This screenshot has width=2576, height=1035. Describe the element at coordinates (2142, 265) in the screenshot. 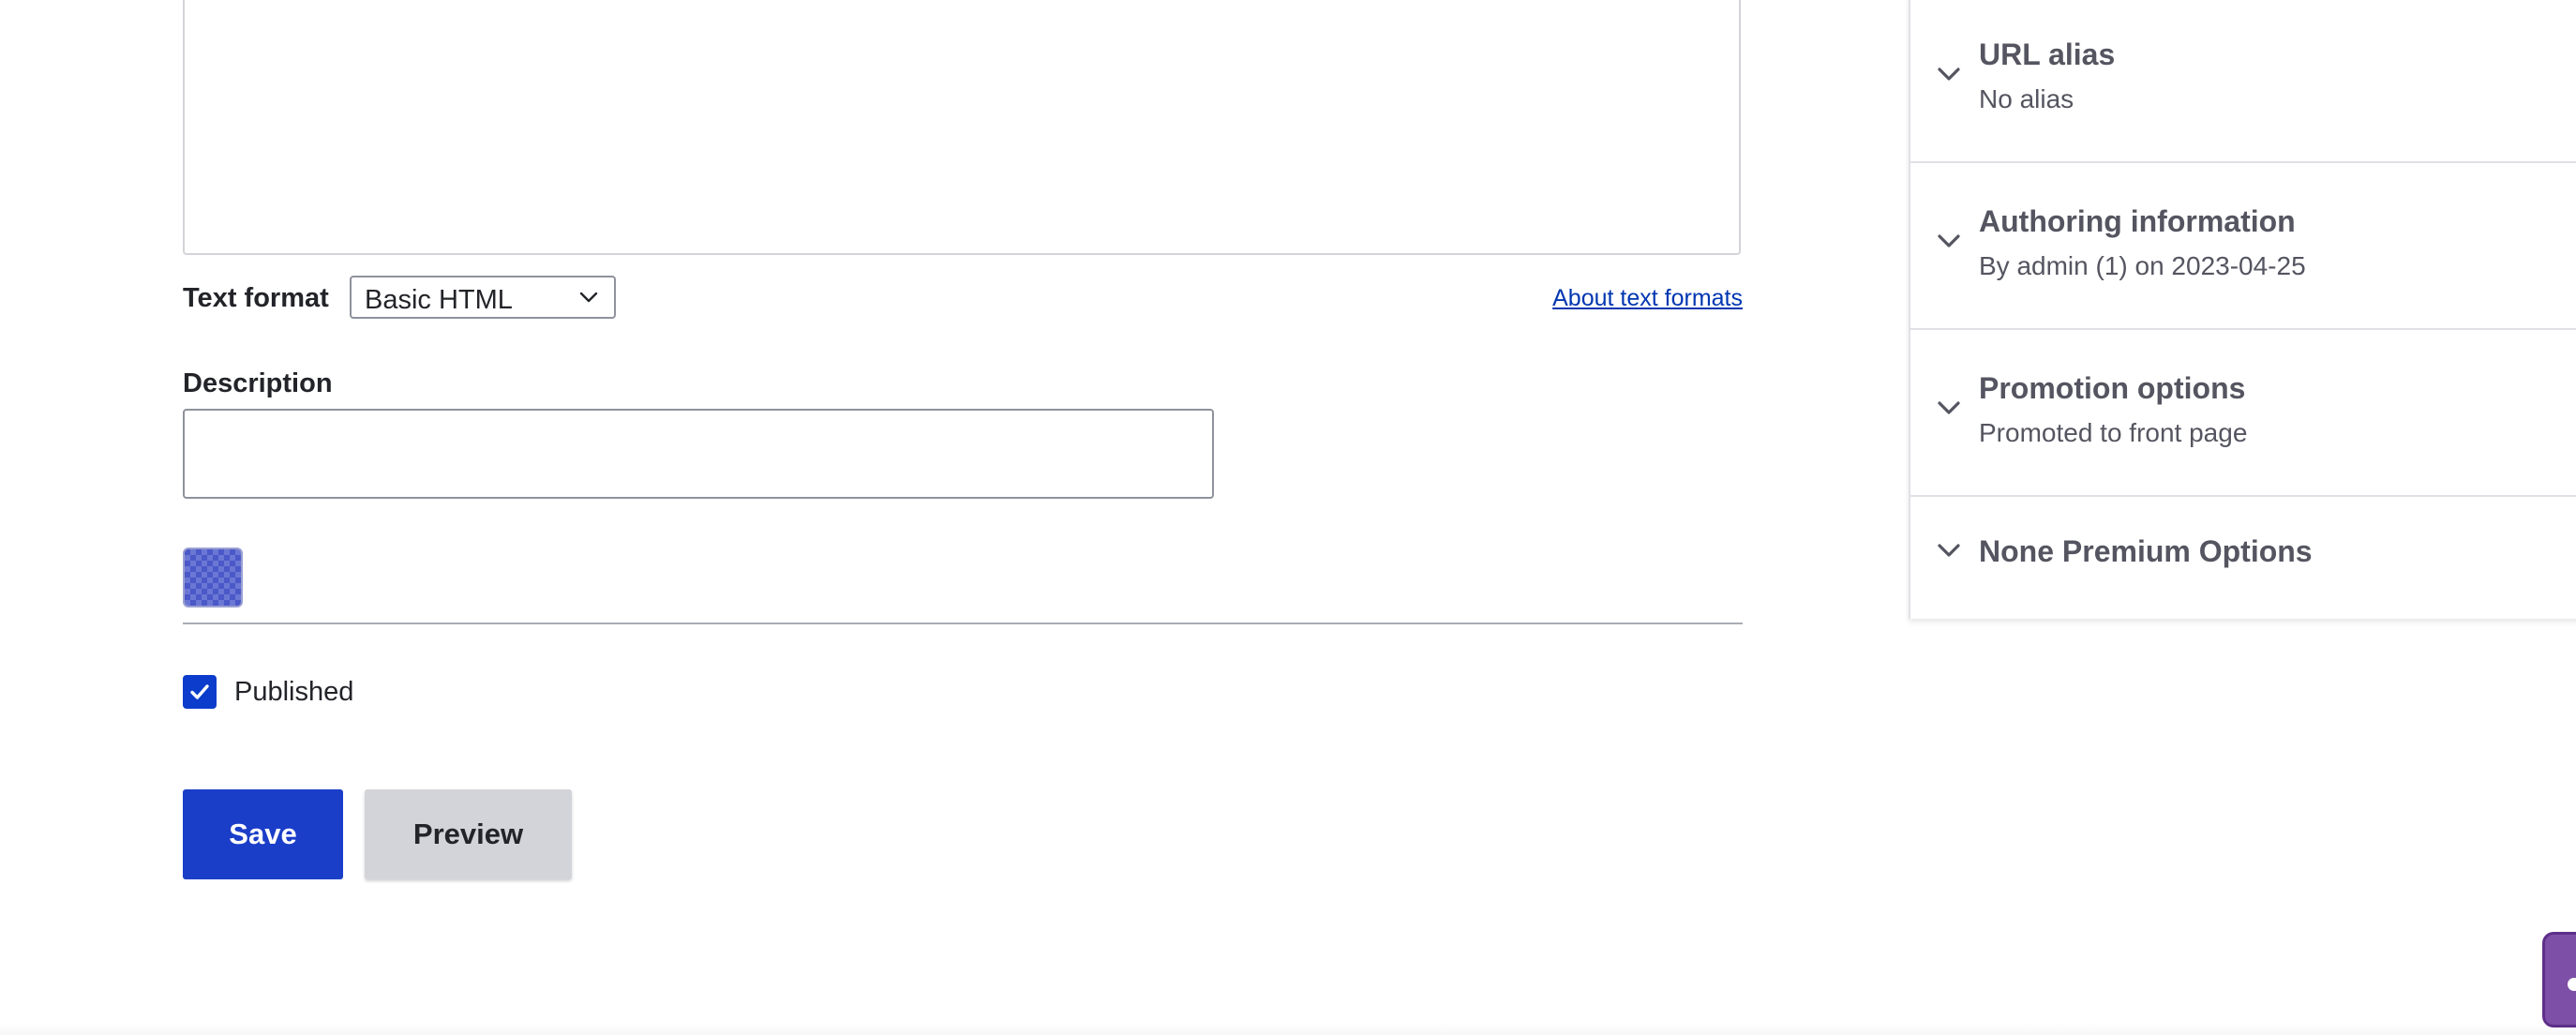

I see `sidebar-item-summary: By admin (1) on 2023-04-25` at that location.